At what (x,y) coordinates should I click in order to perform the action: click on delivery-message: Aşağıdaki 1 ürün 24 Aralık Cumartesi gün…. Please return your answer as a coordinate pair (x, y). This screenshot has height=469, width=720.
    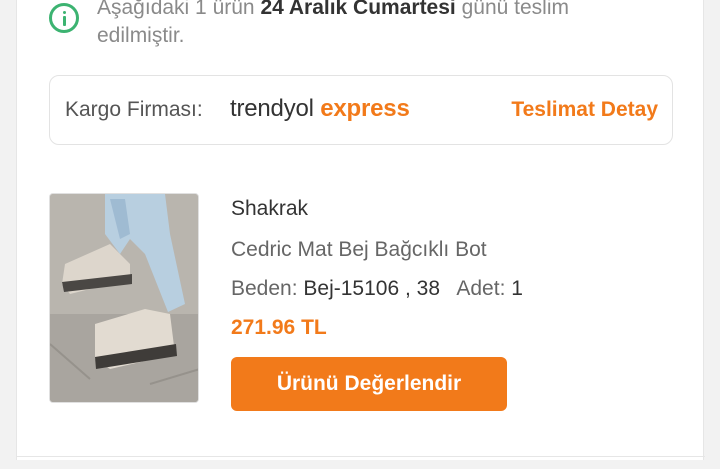
    Looking at the image, I should click on (377, 25).